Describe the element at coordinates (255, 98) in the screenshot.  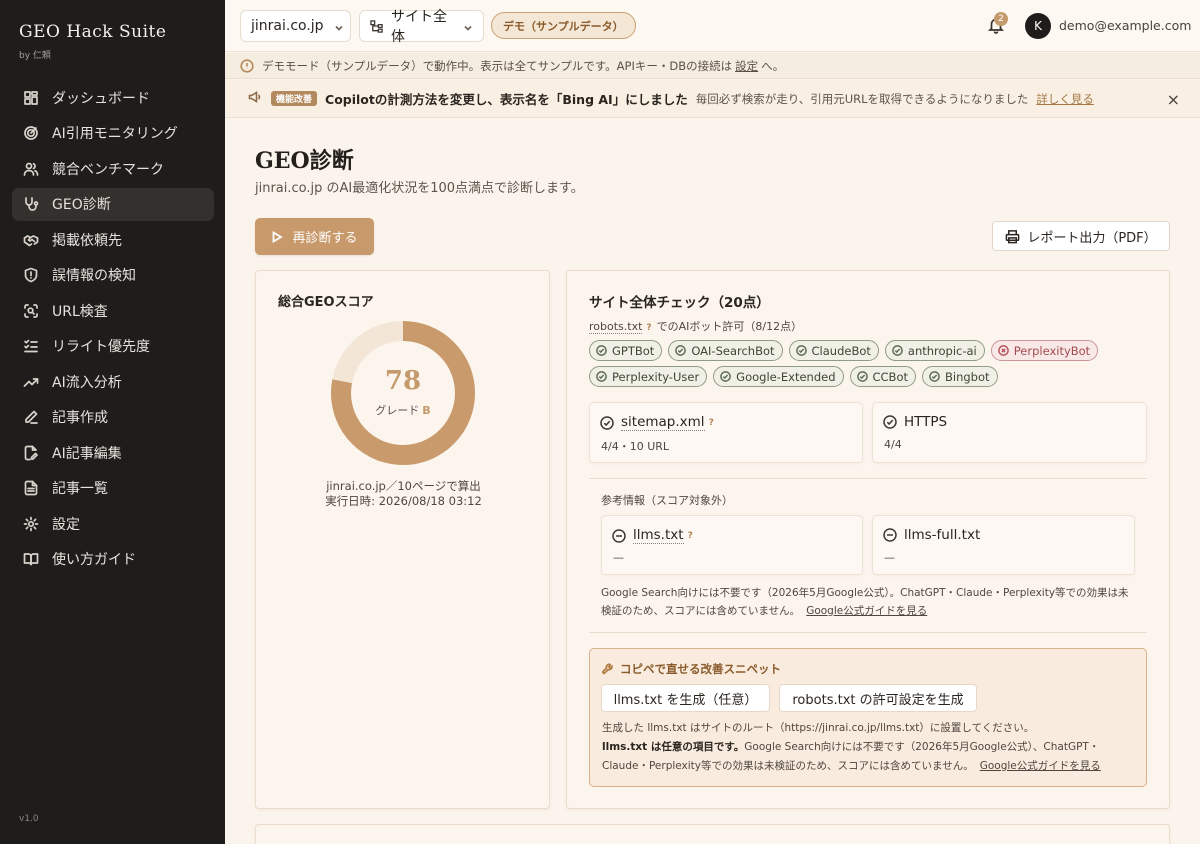
I see `megaphone-icon` at that location.